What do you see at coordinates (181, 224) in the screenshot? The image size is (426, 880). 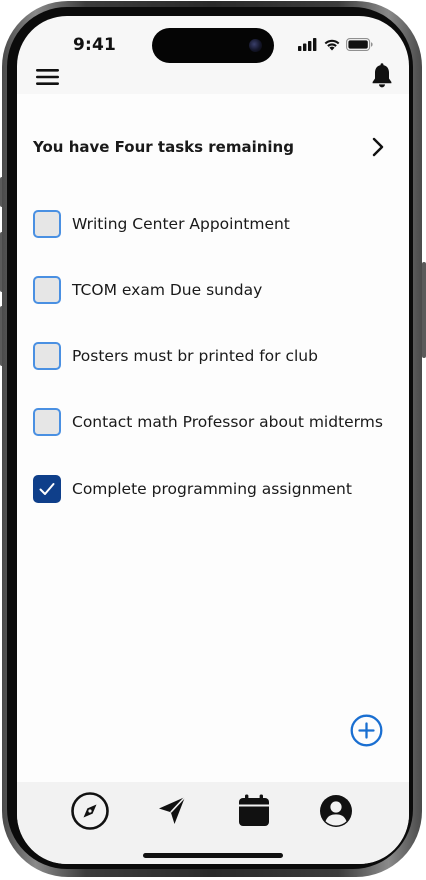 I see `task-label: Writing Center Appointment` at bounding box center [181, 224].